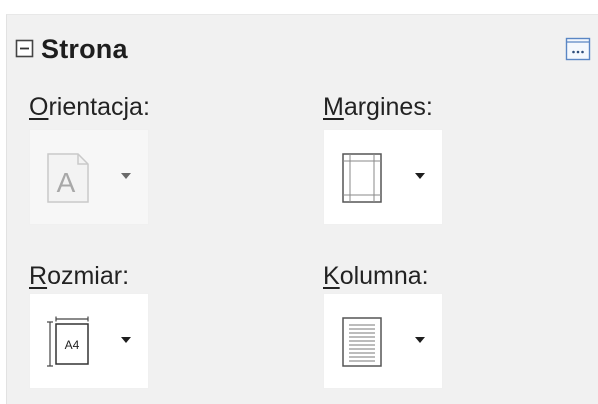  What do you see at coordinates (84, 49) in the screenshot?
I see `panel-title: Strona` at bounding box center [84, 49].